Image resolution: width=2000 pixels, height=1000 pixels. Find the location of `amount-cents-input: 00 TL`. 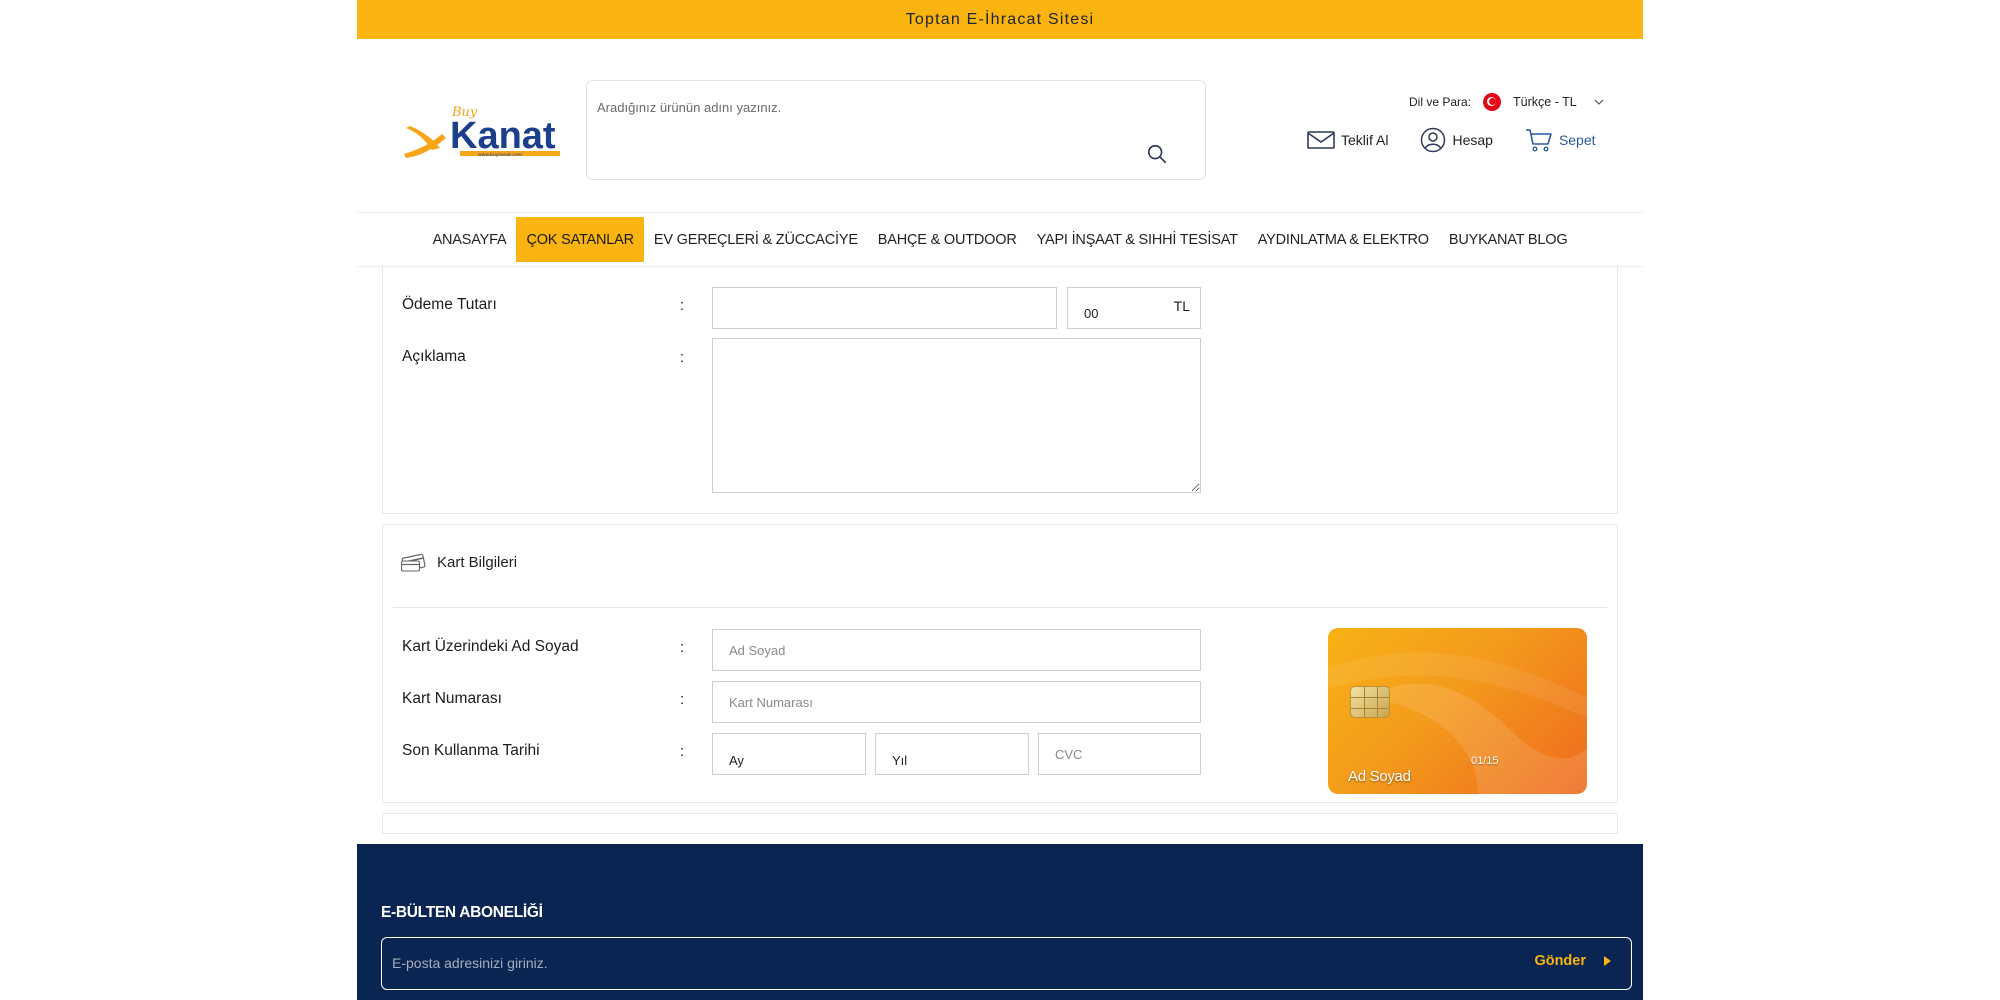

amount-cents-input: 00 TL is located at coordinates (1134, 308).